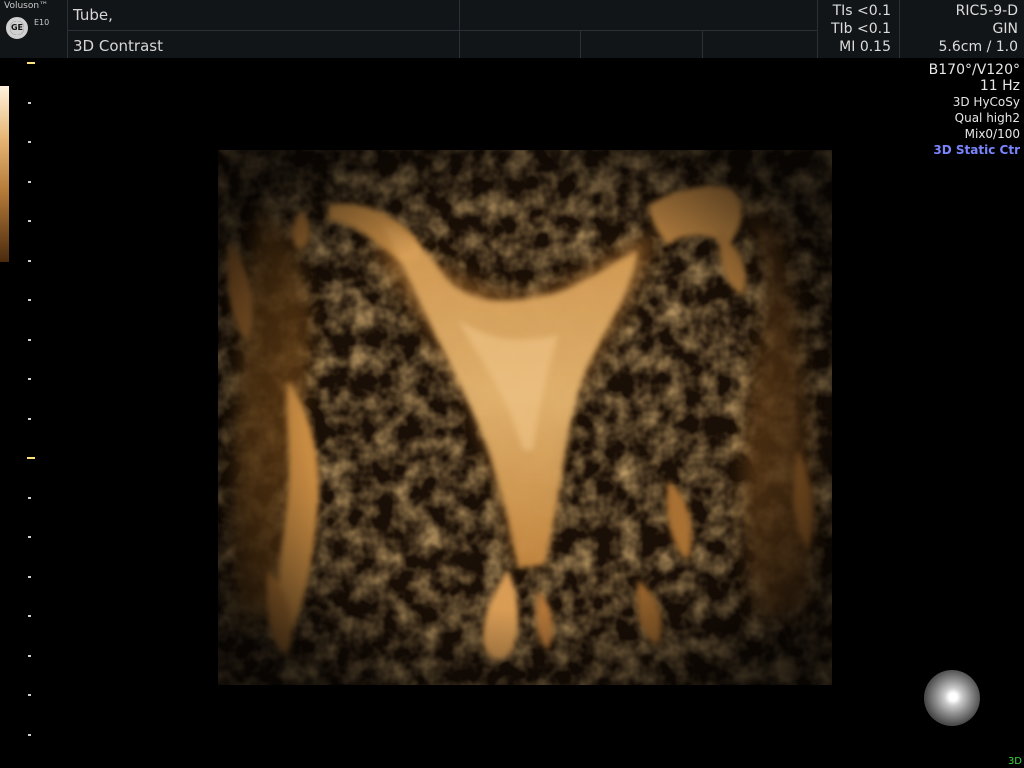 The image size is (1024, 768). Describe the element at coordinates (976, 150) in the screenshot. I see `param-mode: 3D Static Ctr` at that location.